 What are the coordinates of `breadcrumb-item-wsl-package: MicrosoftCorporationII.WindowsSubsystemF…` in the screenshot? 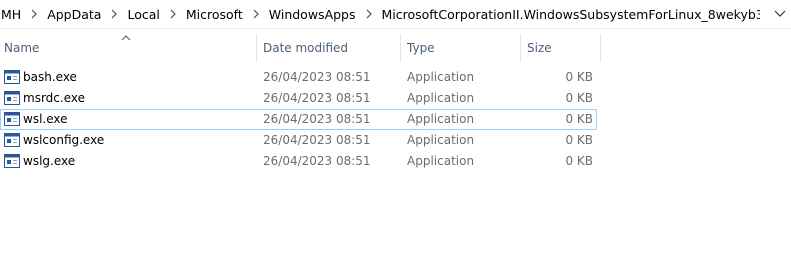 It's located at (571, 14).